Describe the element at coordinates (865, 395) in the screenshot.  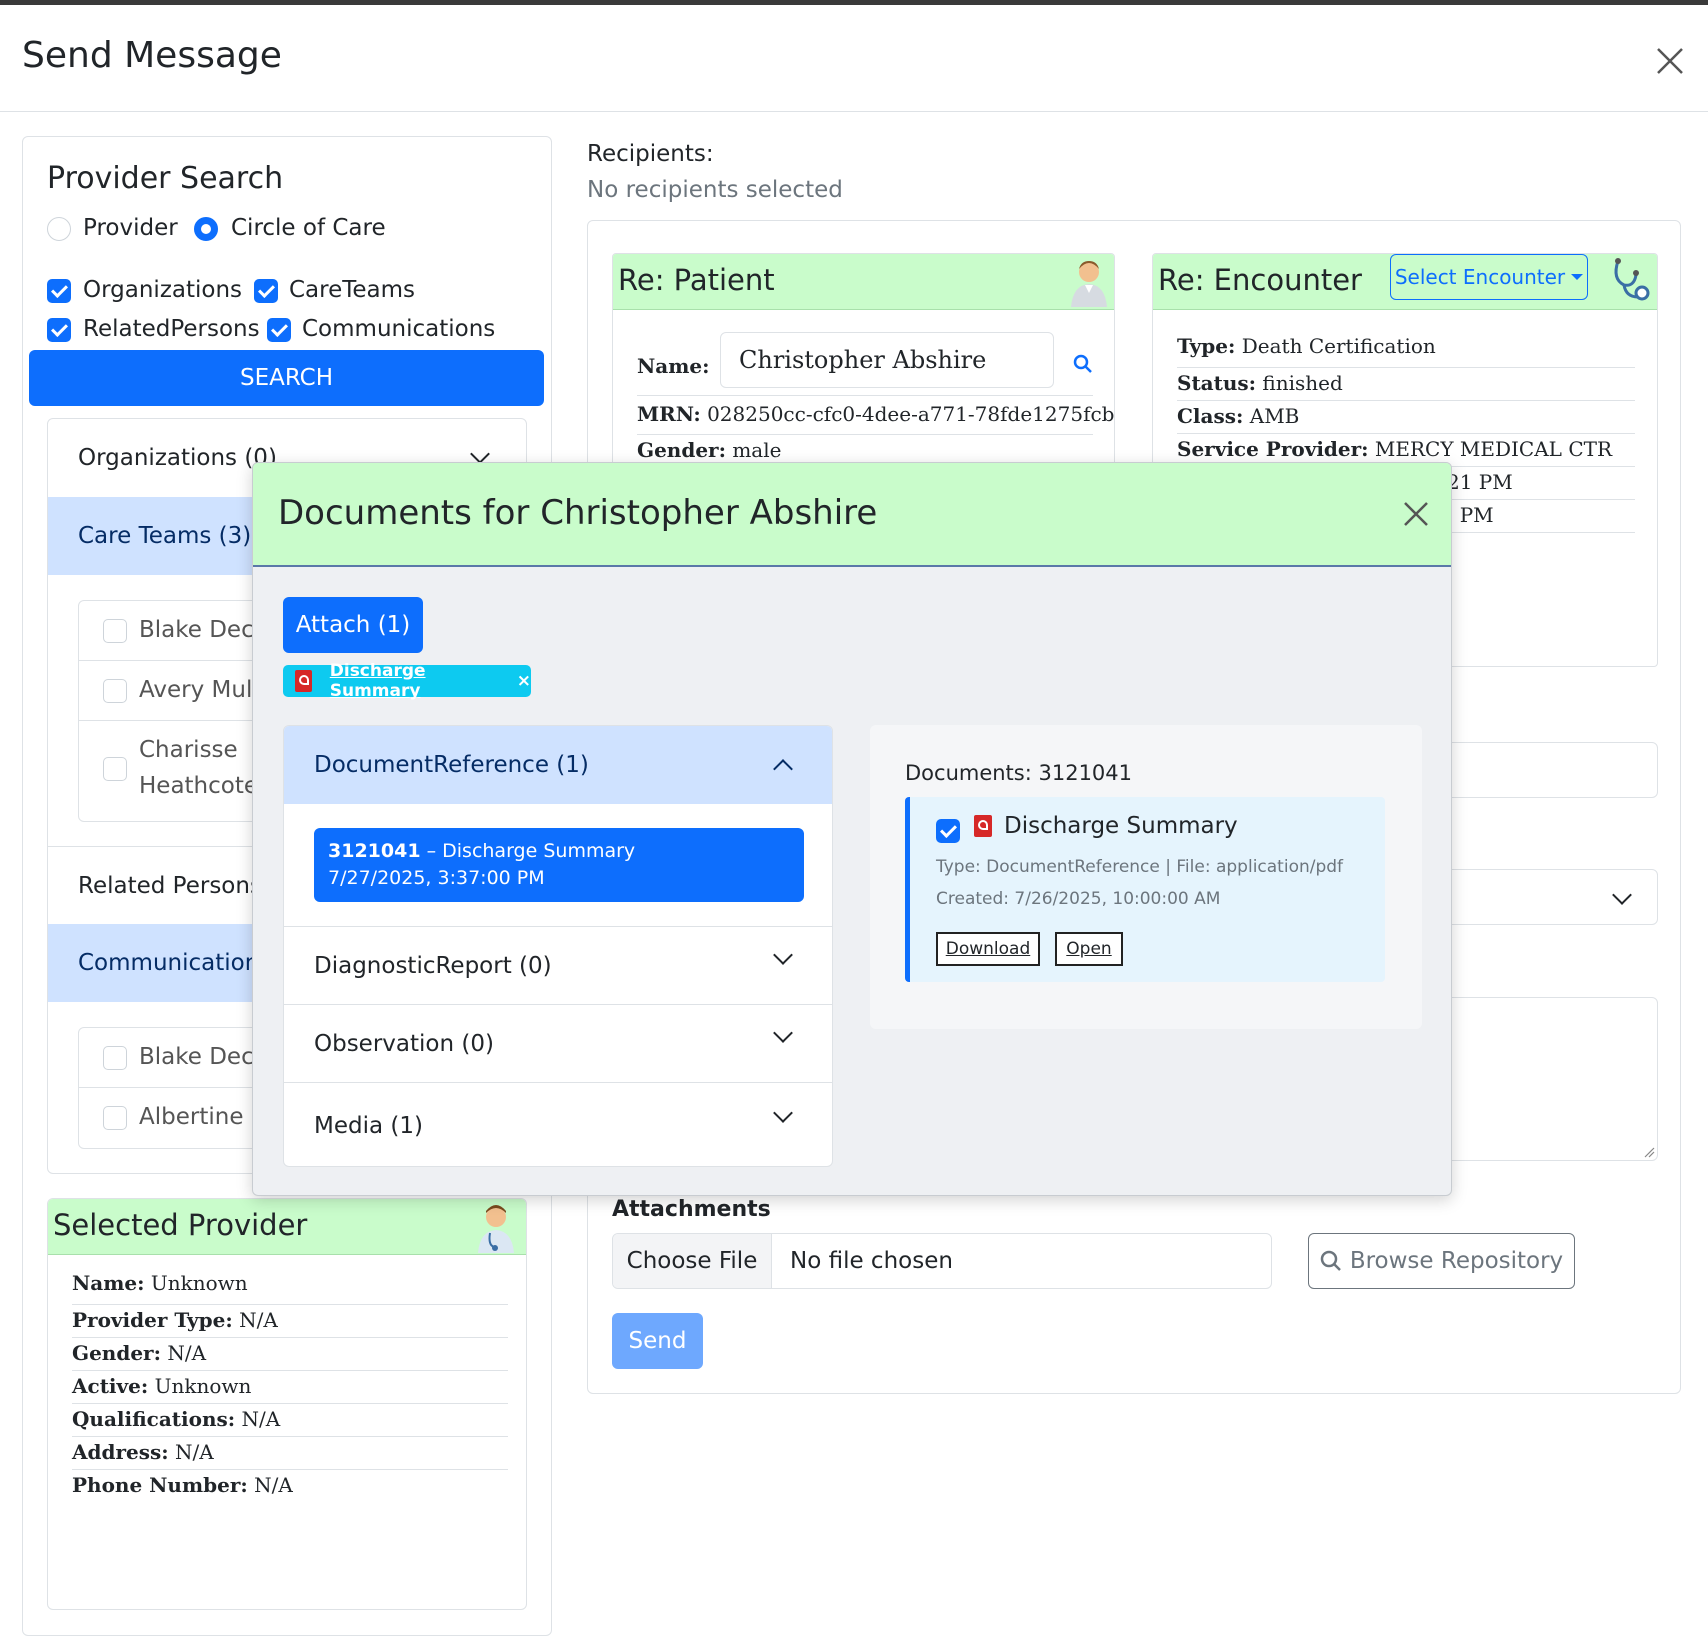
I see `divider` at that location.